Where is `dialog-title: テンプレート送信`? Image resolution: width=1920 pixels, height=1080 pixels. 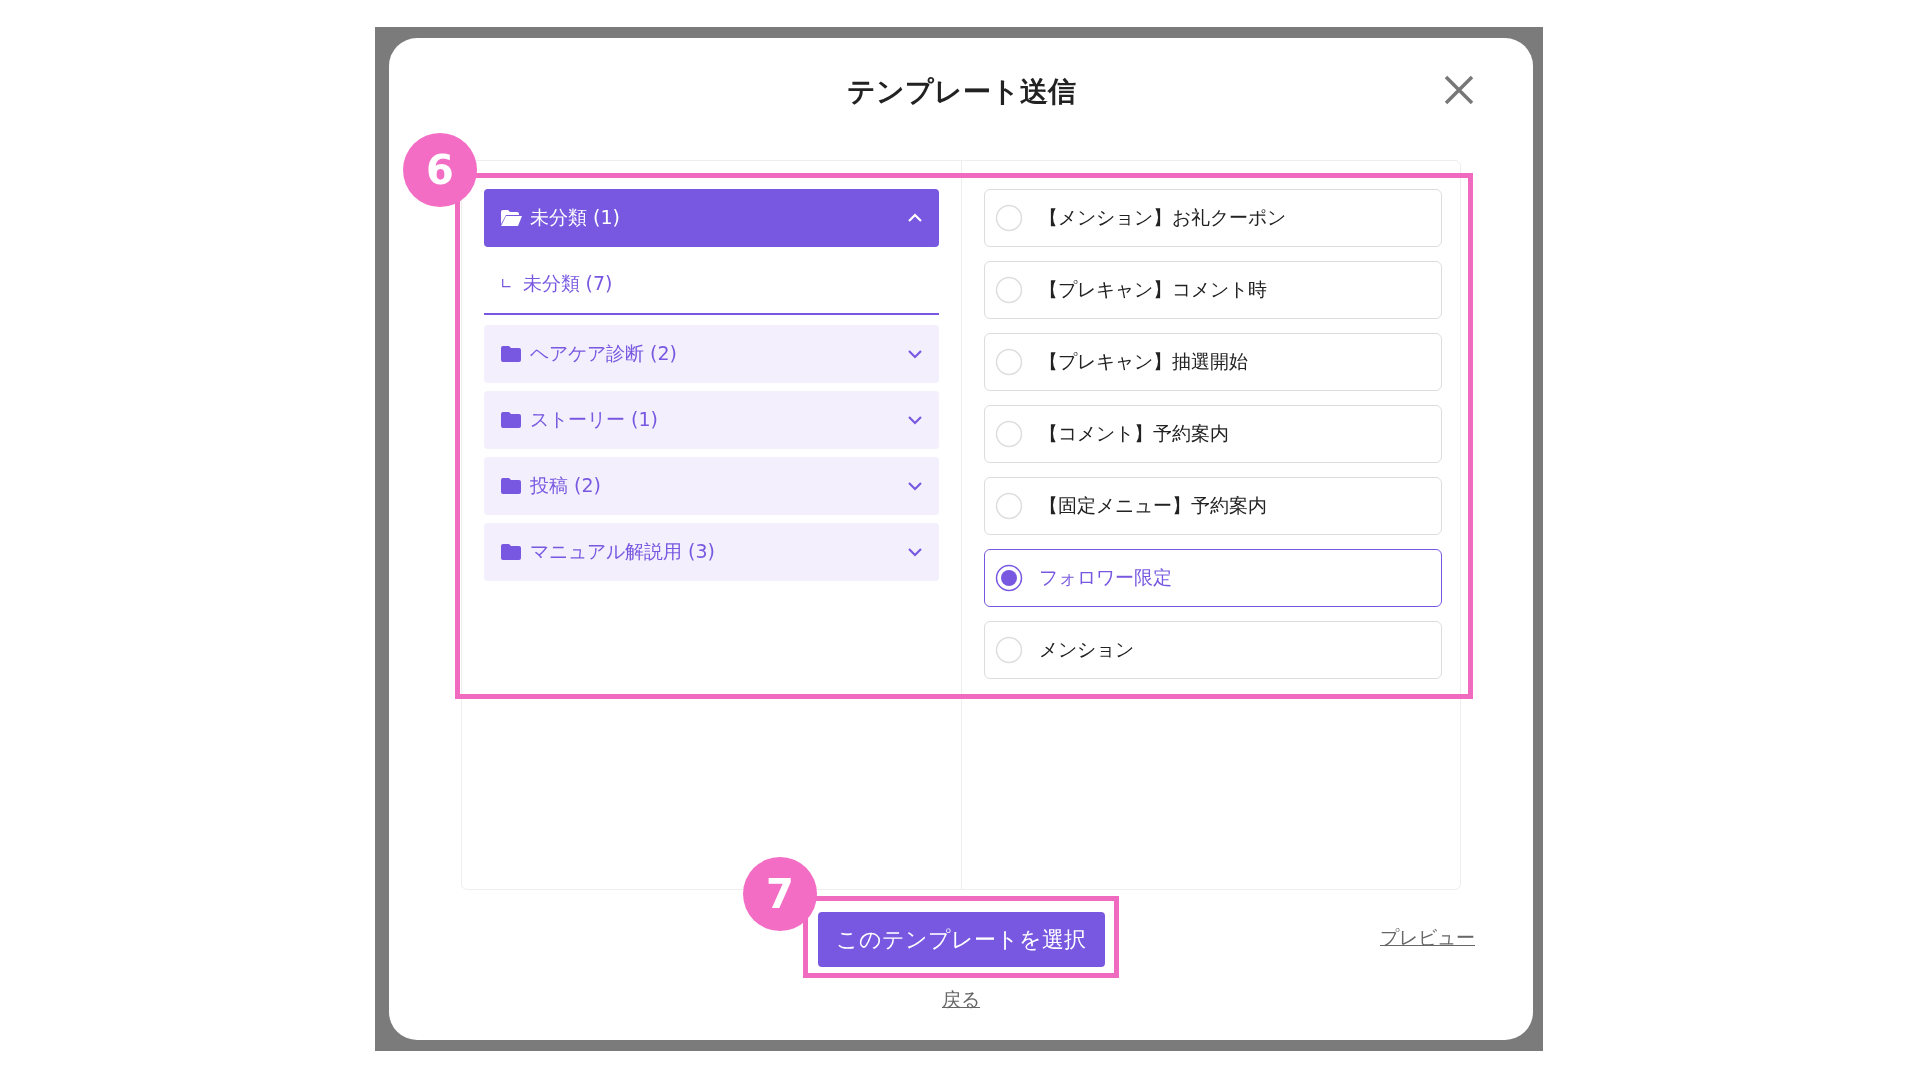
dialog-title: テンプレート送信 is located at coordinates (961, 92).